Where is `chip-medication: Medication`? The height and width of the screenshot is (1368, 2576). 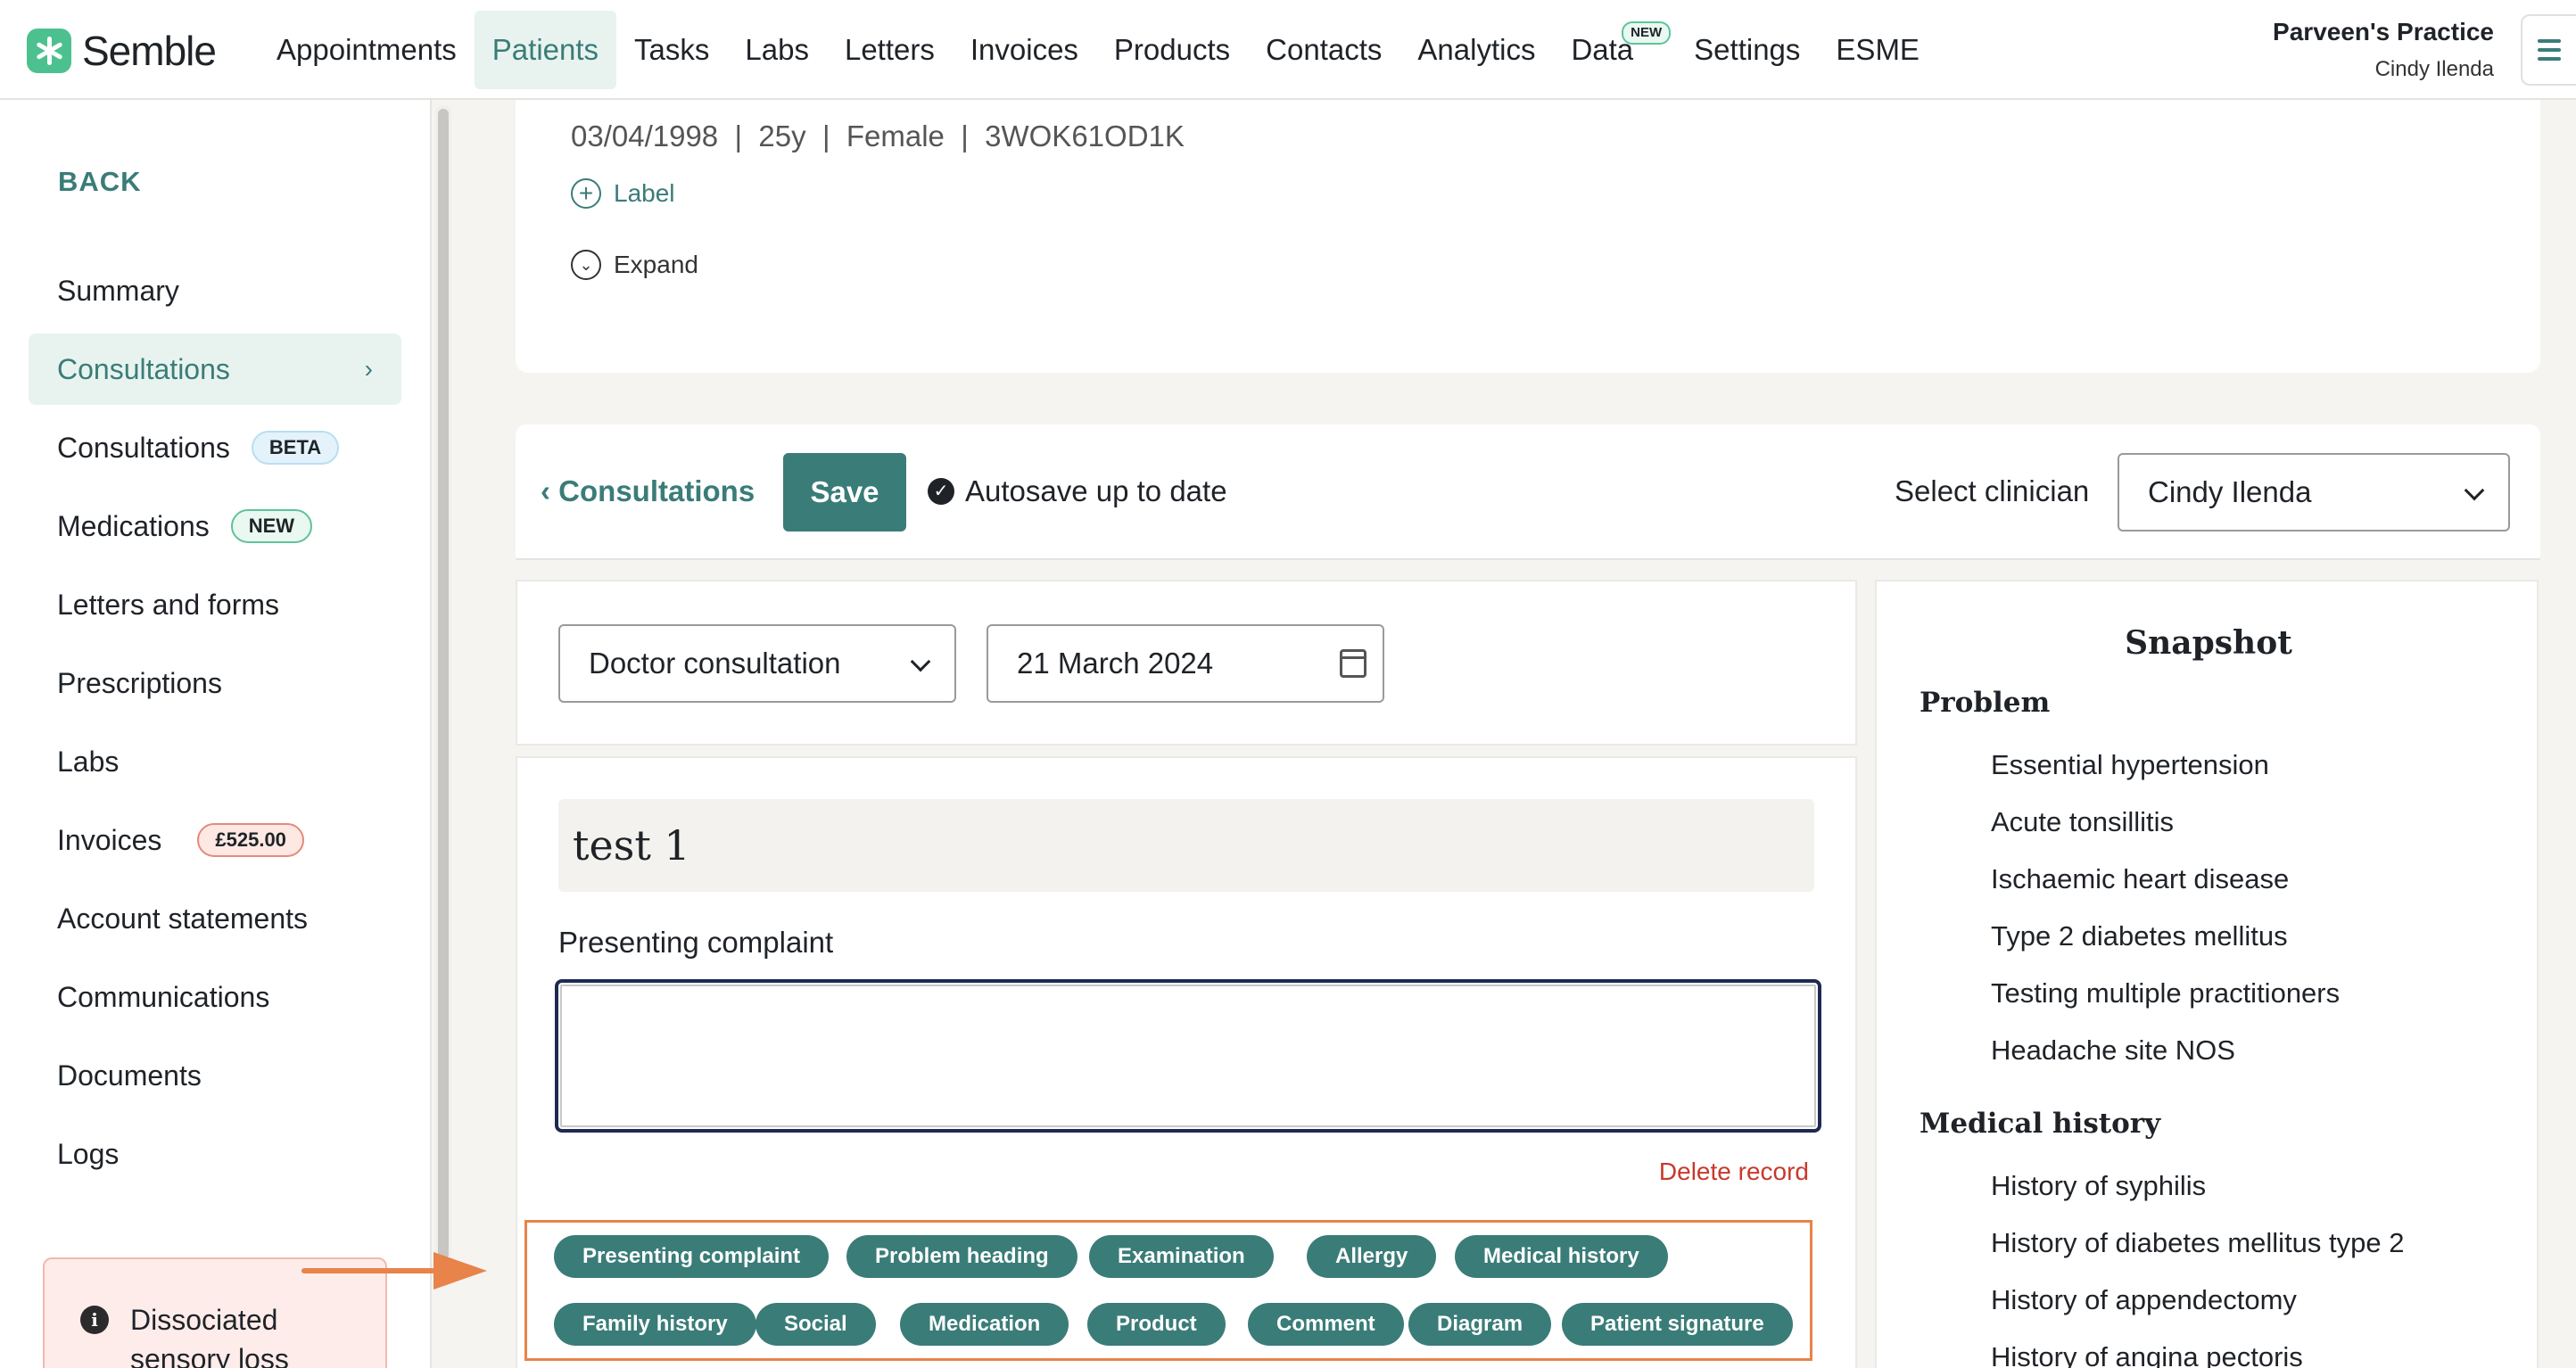
chip-medication: Medication is located at coordinates (984, 1324).